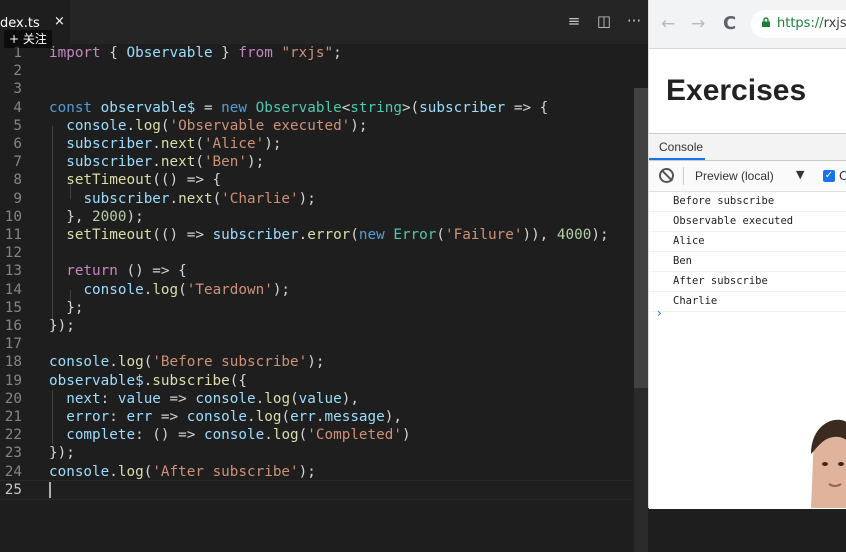  I want to click on code-line: 1 import { Observable } from "rxjs";, so click(316, 53).